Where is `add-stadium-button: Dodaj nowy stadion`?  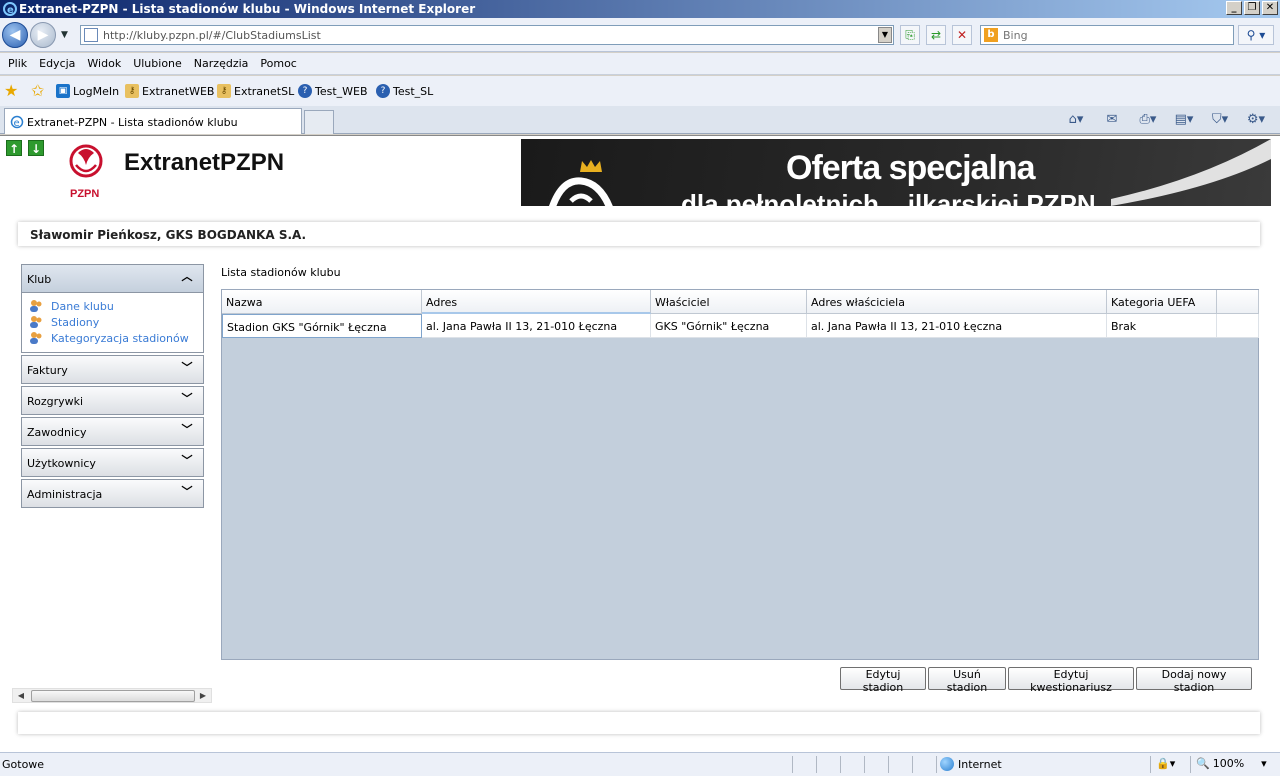 add-stadium-button: Dodaj nowy stadion is located at coordinates (1194, 680).